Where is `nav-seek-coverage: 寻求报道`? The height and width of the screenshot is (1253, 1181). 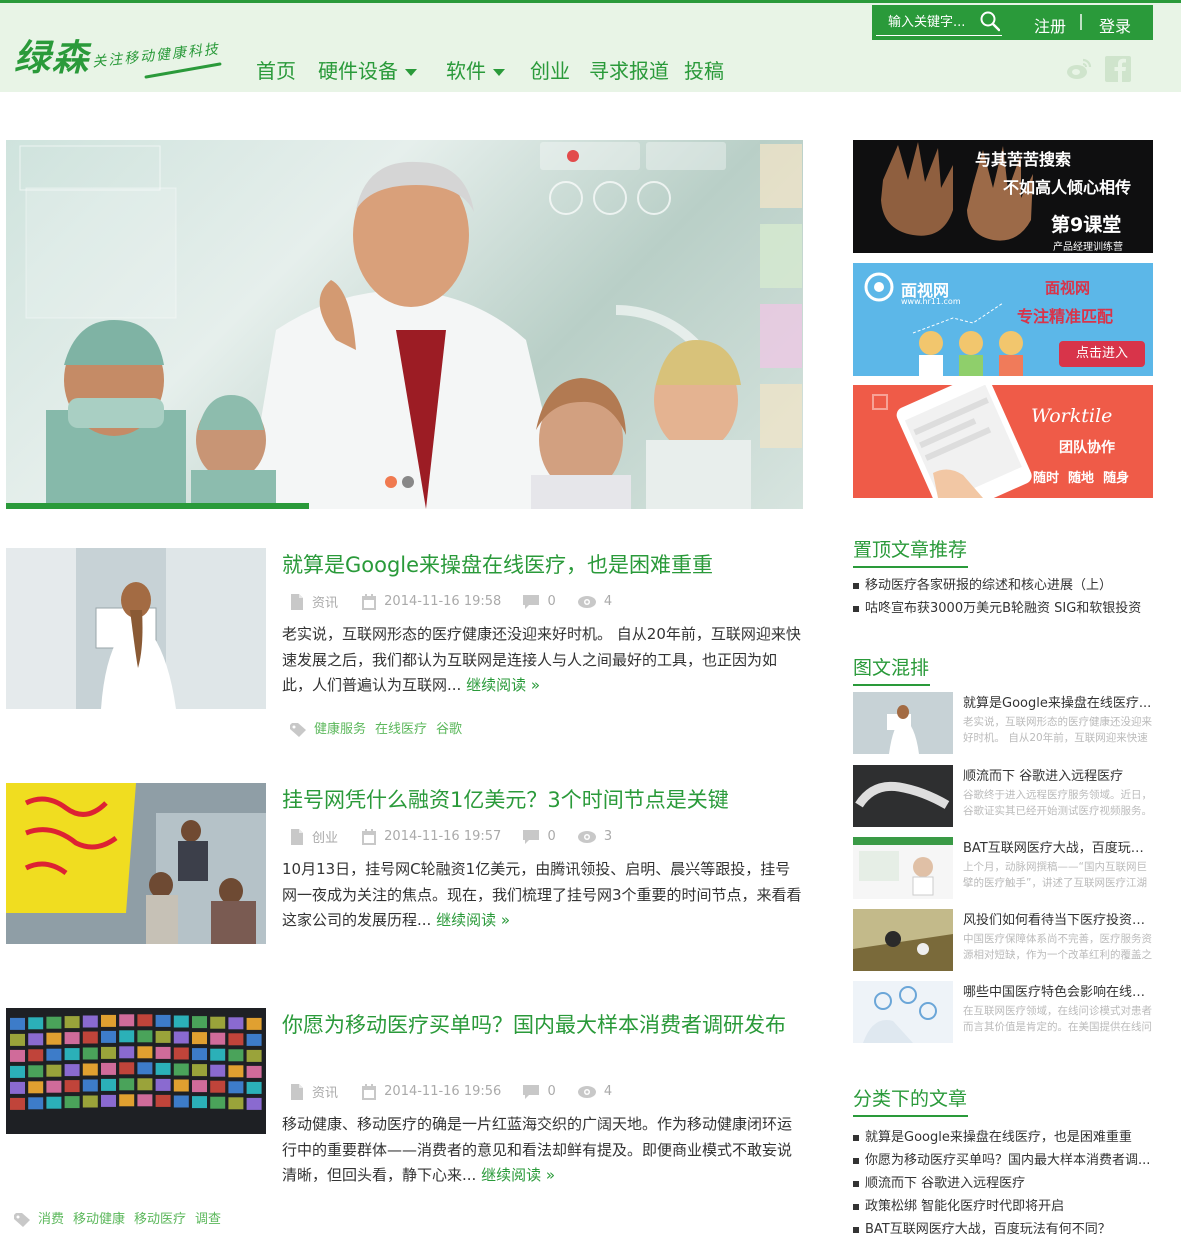 nav-seek-coverage: 寻求报道 is located at coordinates (629, 69).